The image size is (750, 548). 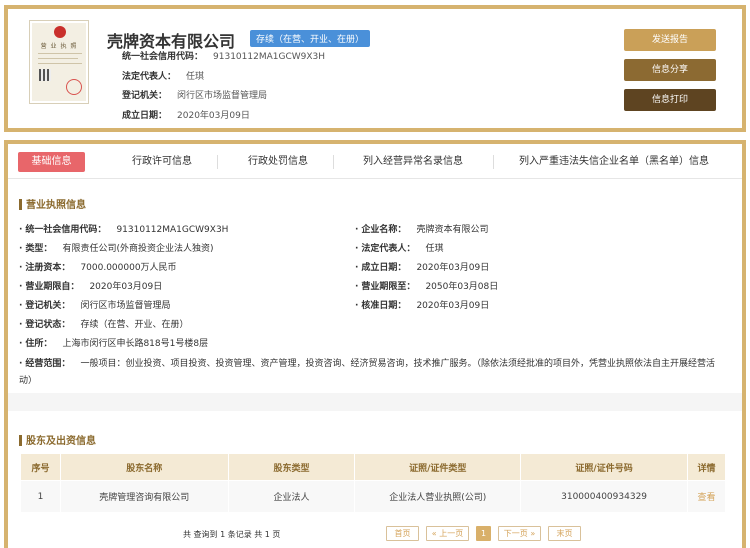 I want to click on column-header: 股东类型, so click(x=291, y=467).